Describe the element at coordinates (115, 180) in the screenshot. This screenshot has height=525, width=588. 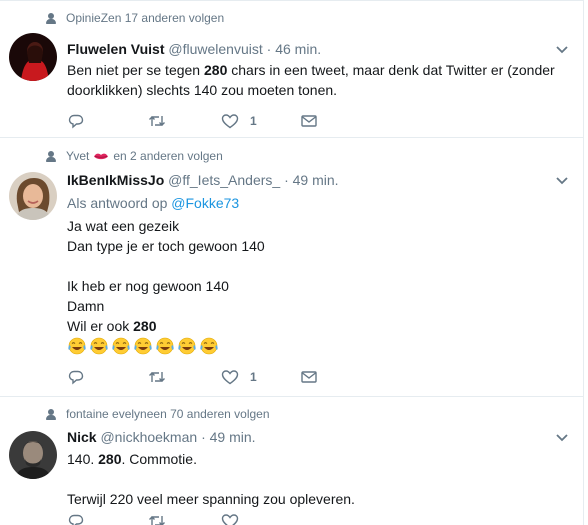
I see `display-name: IkBenIkMissJo` at that location.